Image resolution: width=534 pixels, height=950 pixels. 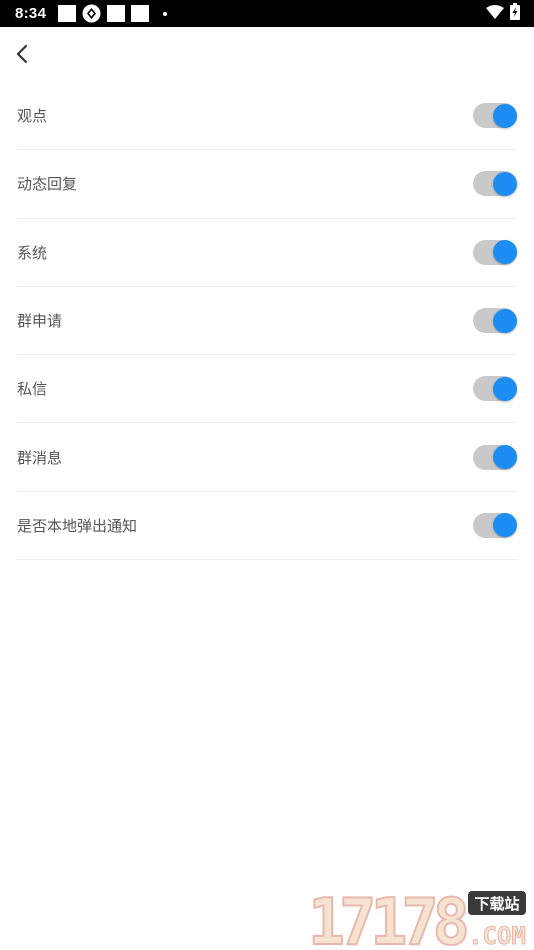 What do you see at coordinates (40, 321) in the screenshot?
I see `setting-label: 群申请` at bounding box center [40, 321].